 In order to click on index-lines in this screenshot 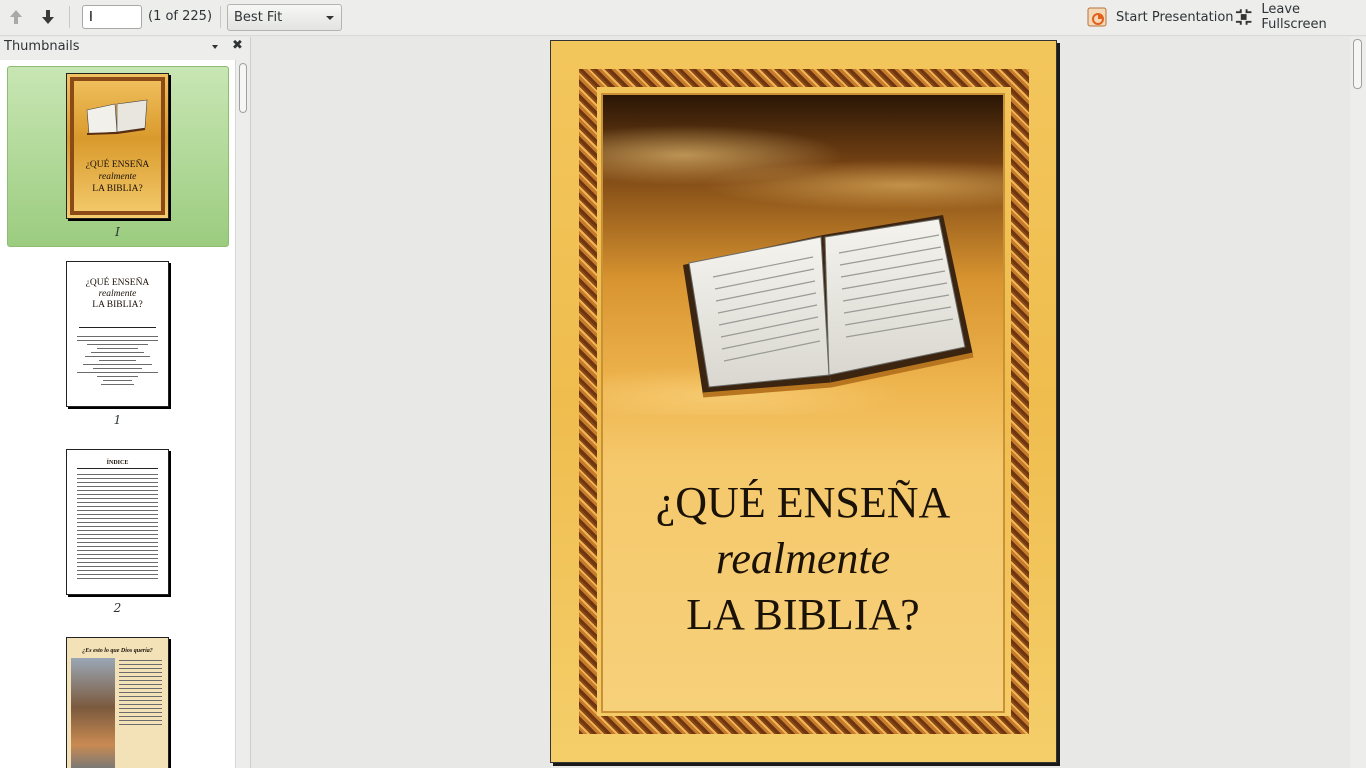, I will do `click(117, 528)`.